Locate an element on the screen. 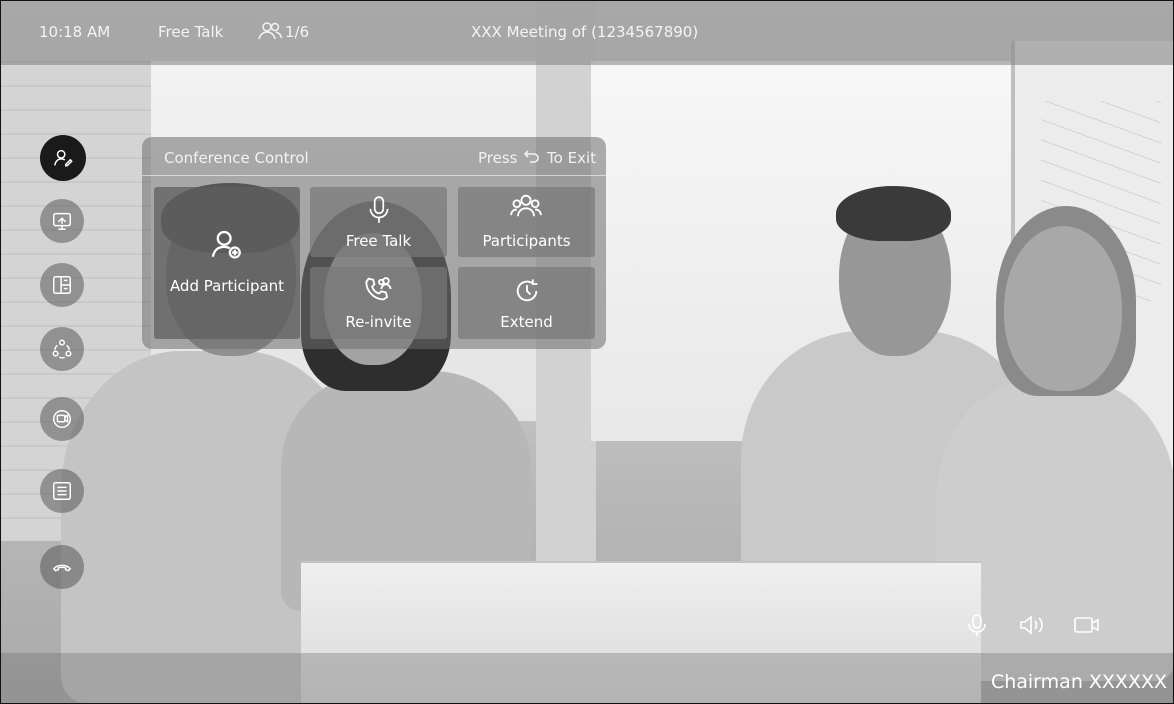 This screenshot has width=1174, height=704. exit-hint: Press To Exit is located at coordinates (537, 158).